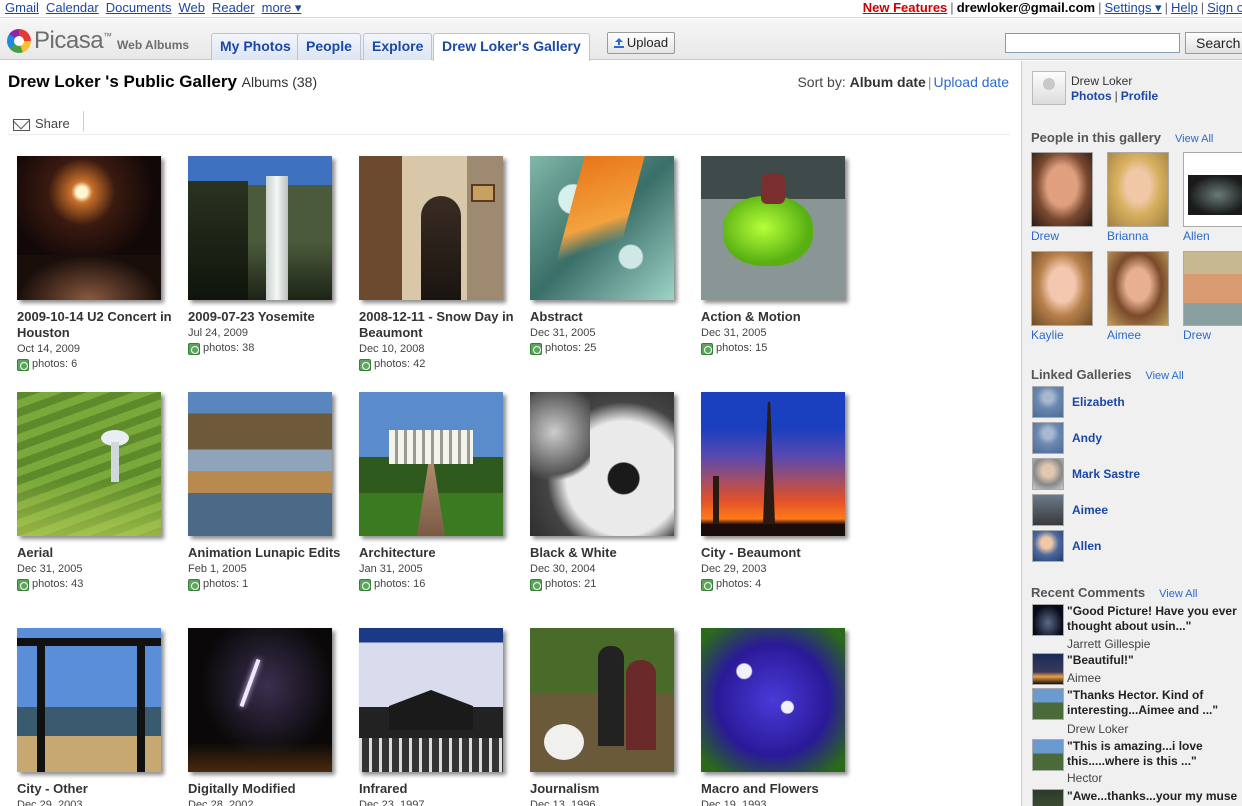 This screenshot has height=806, width=1242. I want to click on person-card: Aimee, so click(1138, 296).